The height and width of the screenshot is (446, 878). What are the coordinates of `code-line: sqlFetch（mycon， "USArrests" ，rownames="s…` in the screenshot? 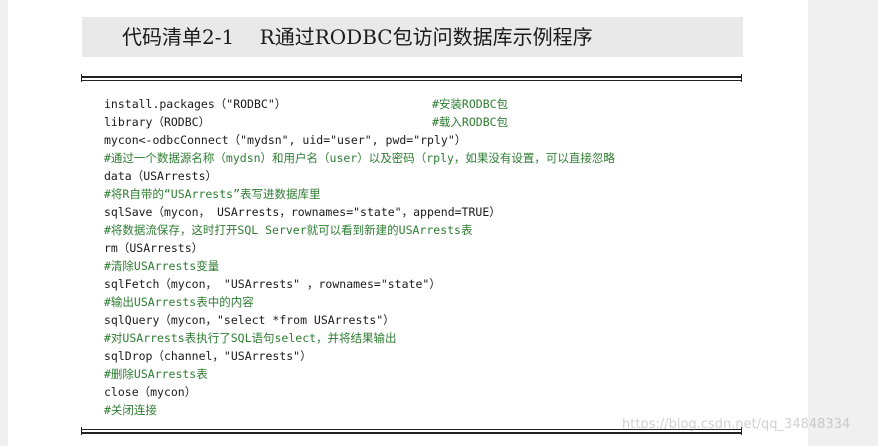 It's located at (359, 284).